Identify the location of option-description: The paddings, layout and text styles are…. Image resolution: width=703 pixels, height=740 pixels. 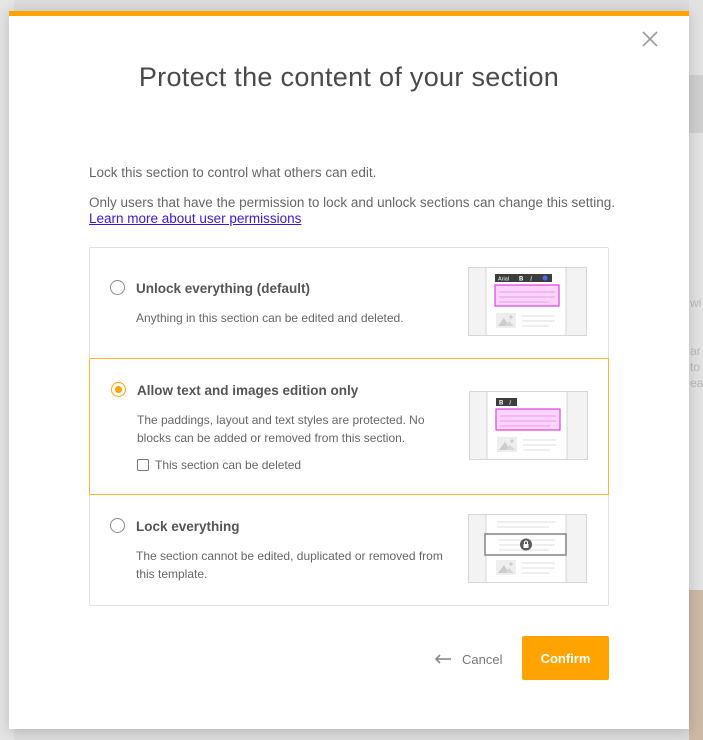
(281, 429).